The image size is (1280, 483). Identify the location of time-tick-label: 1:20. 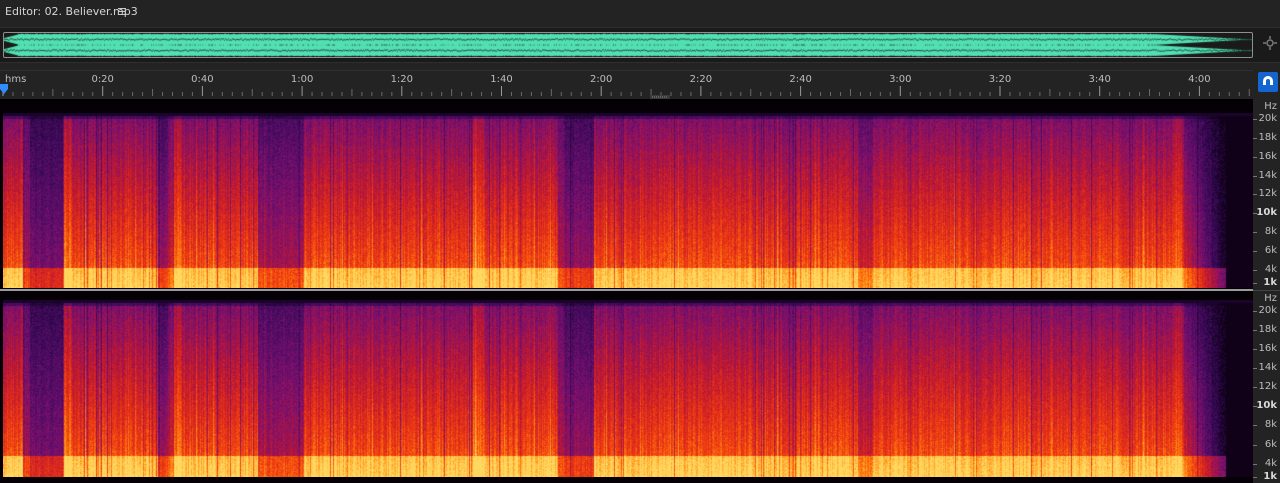
(402, 79).